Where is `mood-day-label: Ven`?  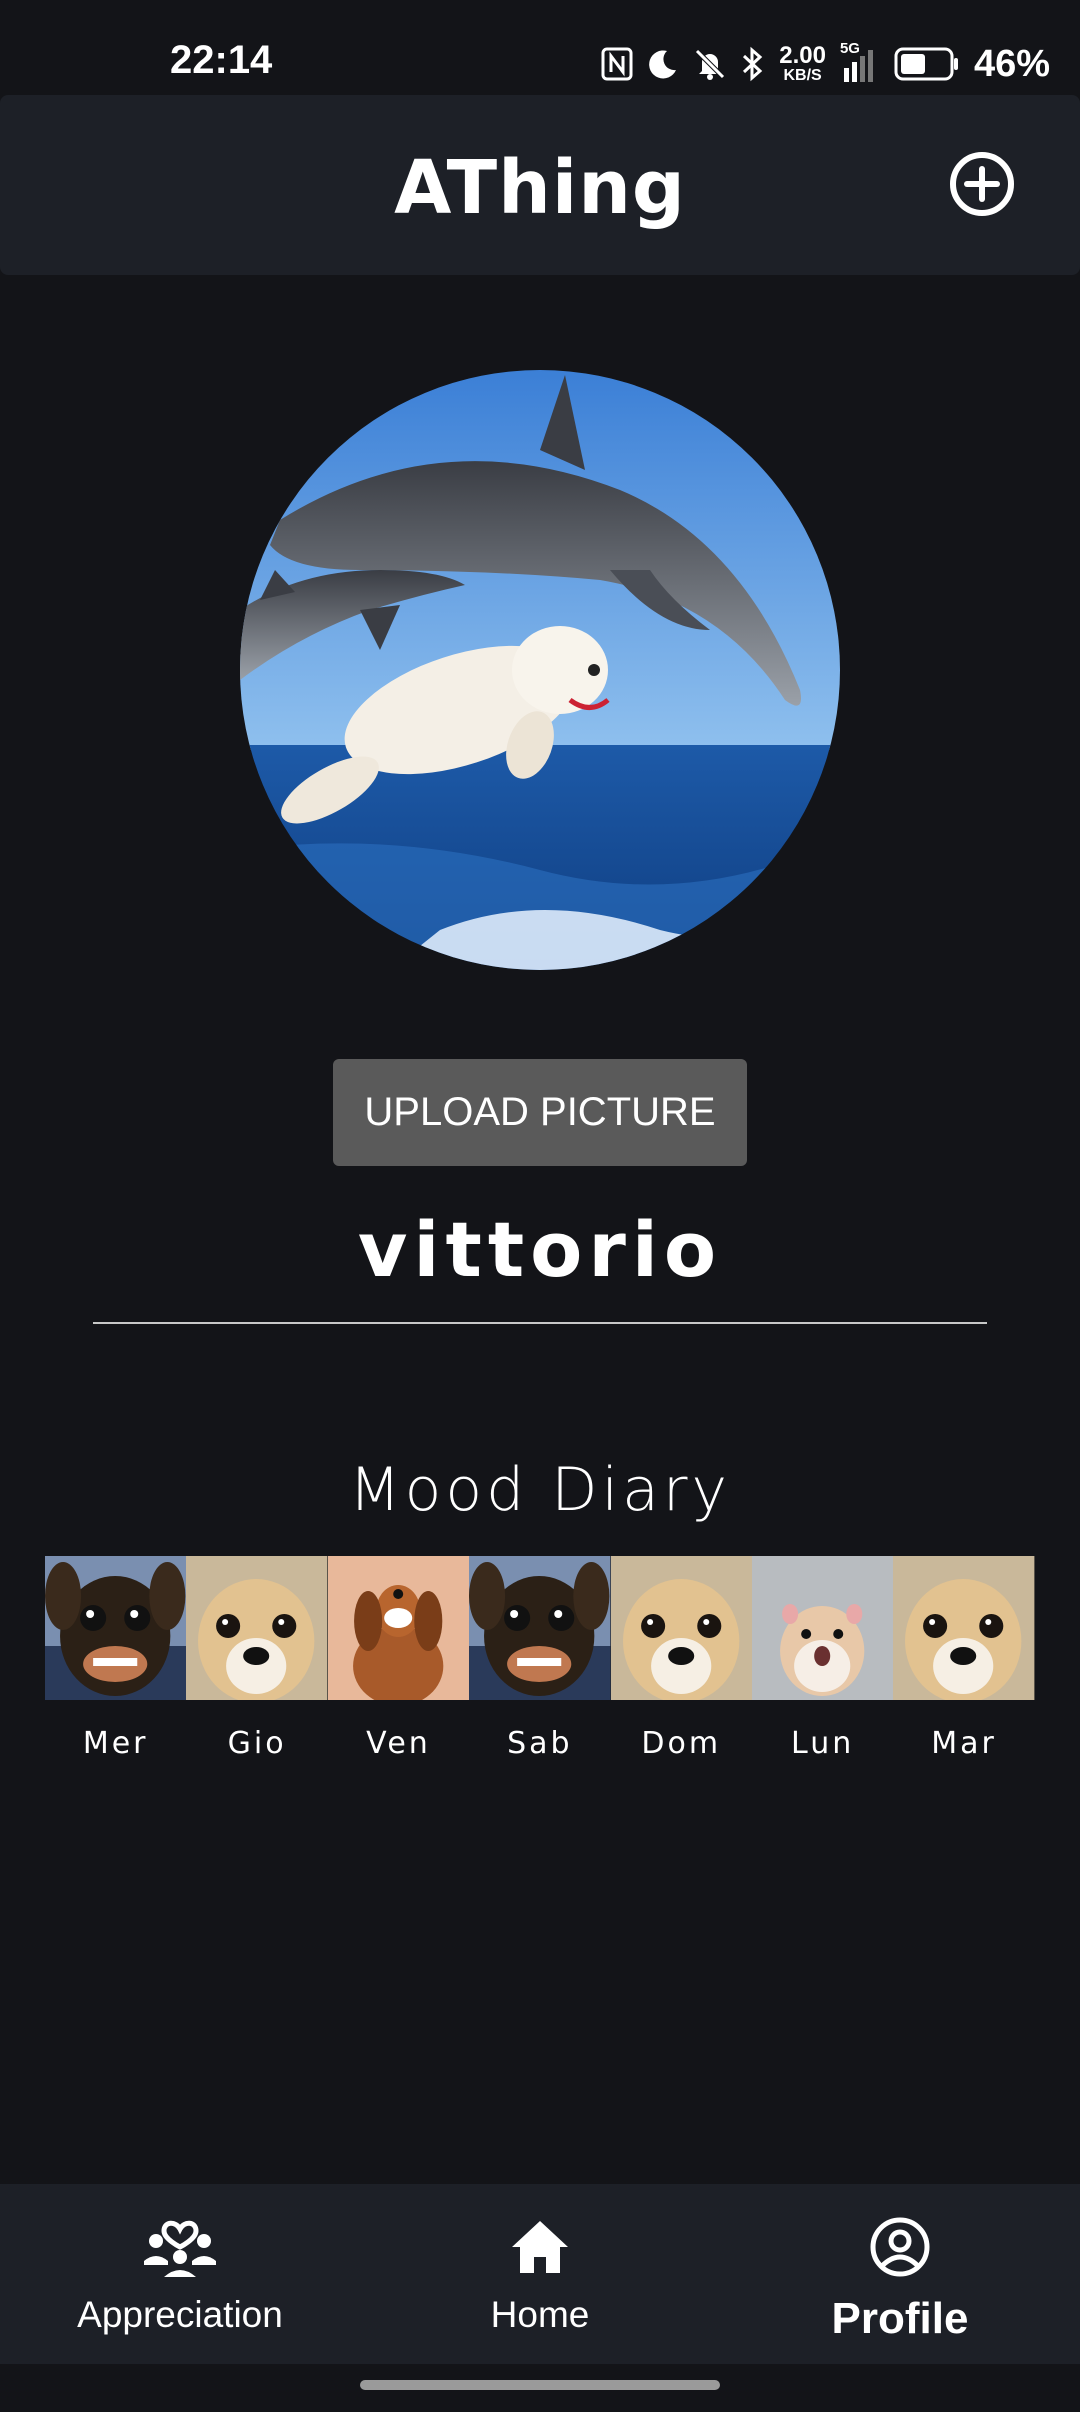 mood-day-label: Ven is located at coordinates (398, 1743).